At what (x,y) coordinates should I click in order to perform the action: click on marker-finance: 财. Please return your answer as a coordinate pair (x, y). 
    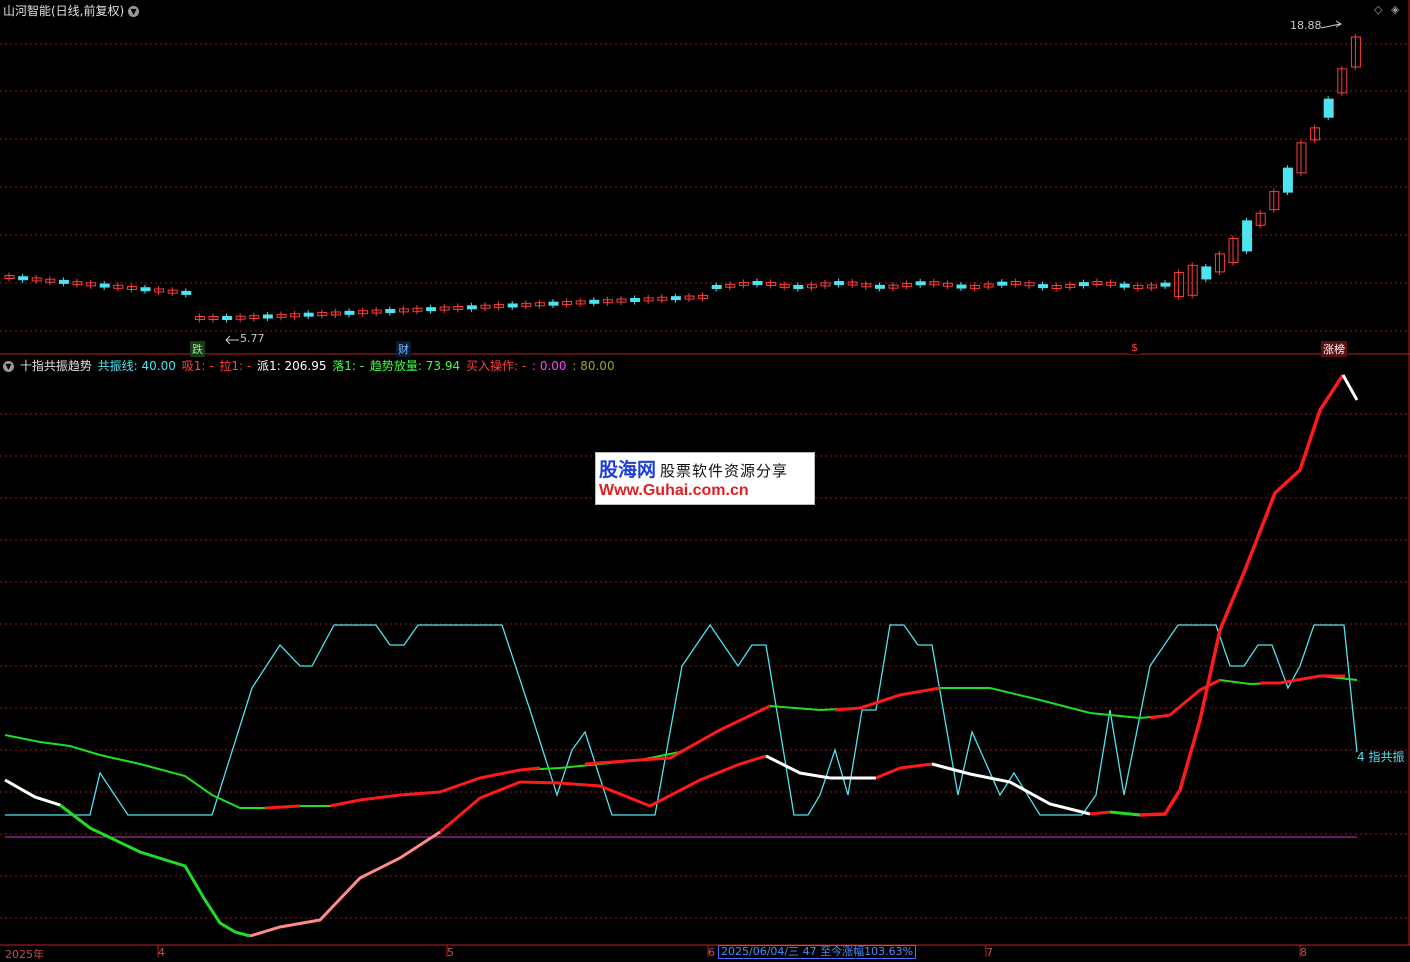
    Looking at the image, I should click on (403, 349).